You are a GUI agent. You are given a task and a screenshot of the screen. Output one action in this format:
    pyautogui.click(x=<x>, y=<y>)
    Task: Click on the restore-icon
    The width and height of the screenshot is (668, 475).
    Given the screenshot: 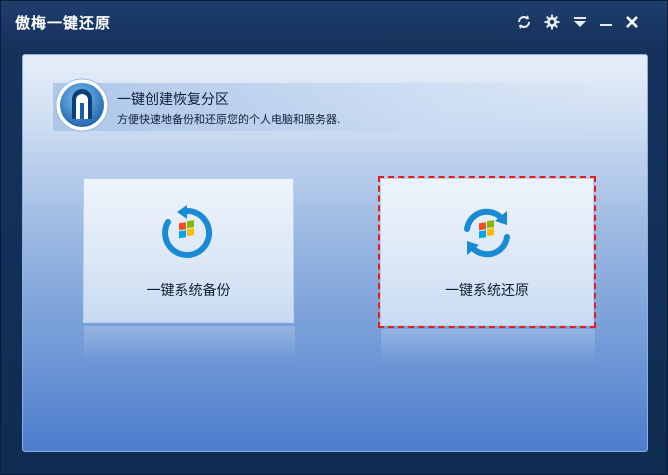 What is the action you would take?
    pyautogui.click(x=487, y=233)
    